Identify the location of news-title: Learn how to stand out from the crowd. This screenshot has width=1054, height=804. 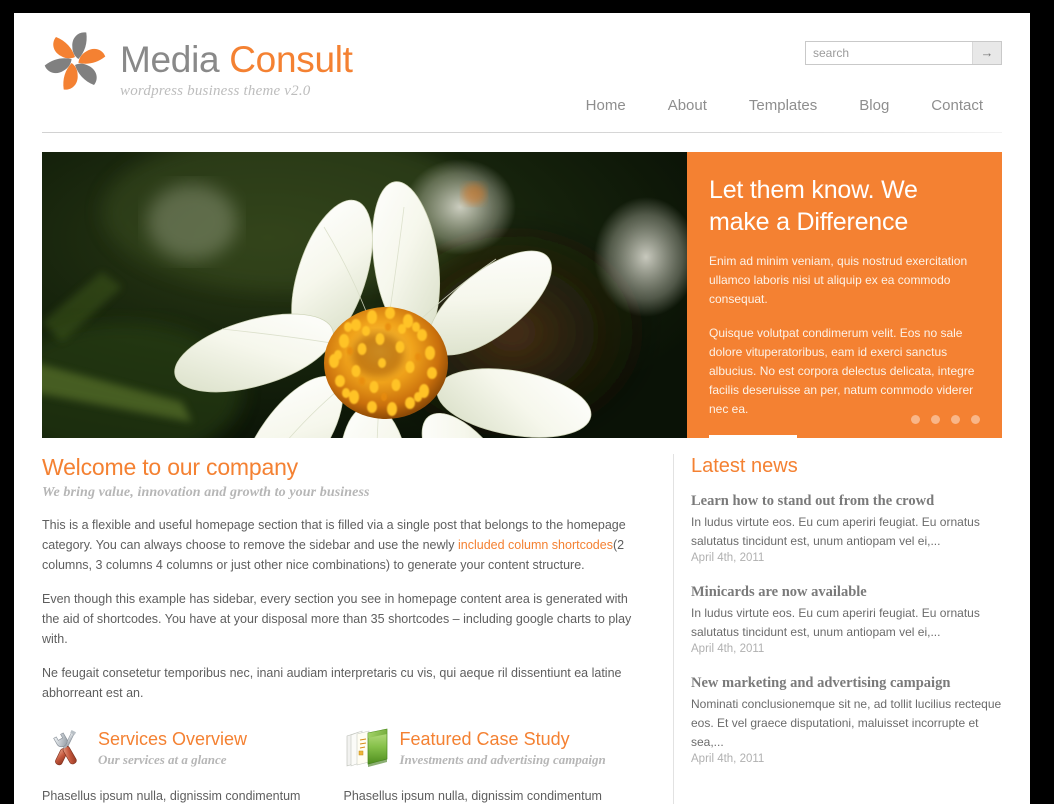
(846, 501).